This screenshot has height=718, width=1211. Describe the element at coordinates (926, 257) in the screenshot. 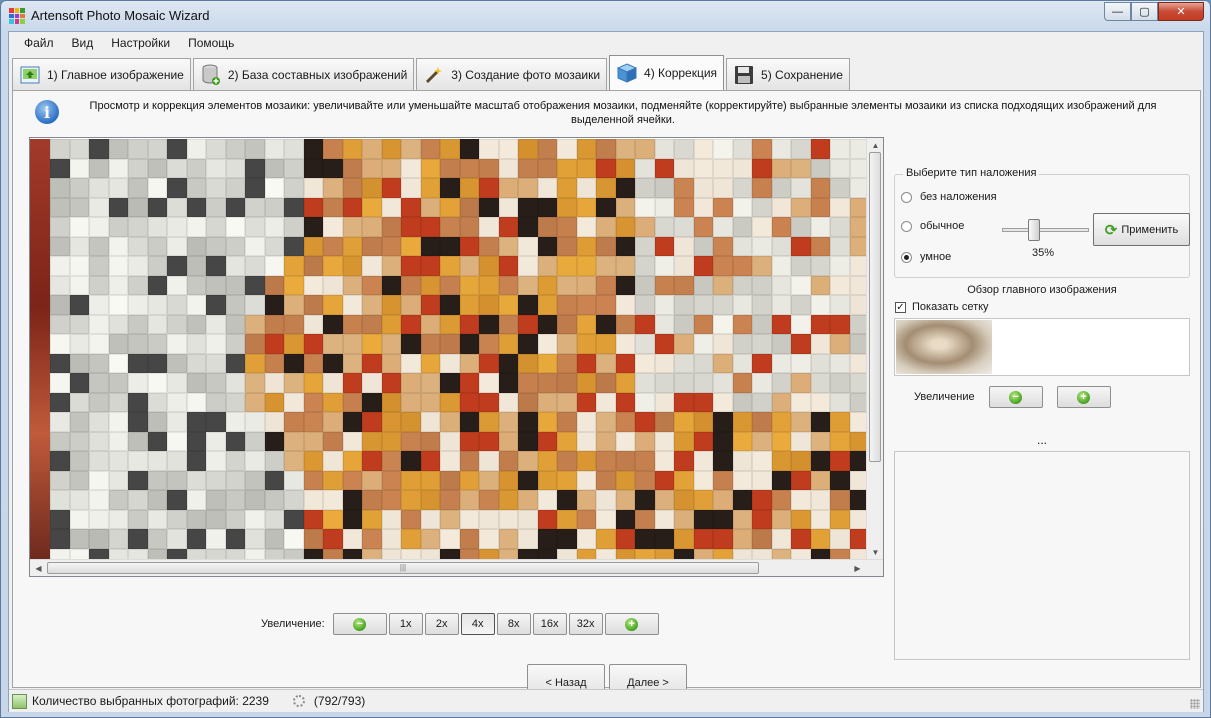

I see `overlay-option-smart: умное` at that location.